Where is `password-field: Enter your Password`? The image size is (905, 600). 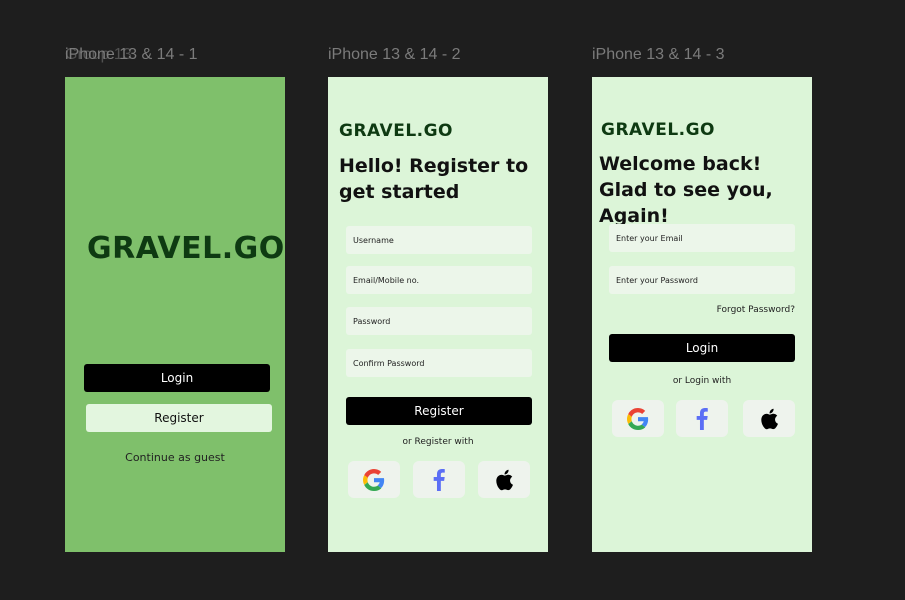 password-field: Enter your Password is located at coordinates (702, 280).